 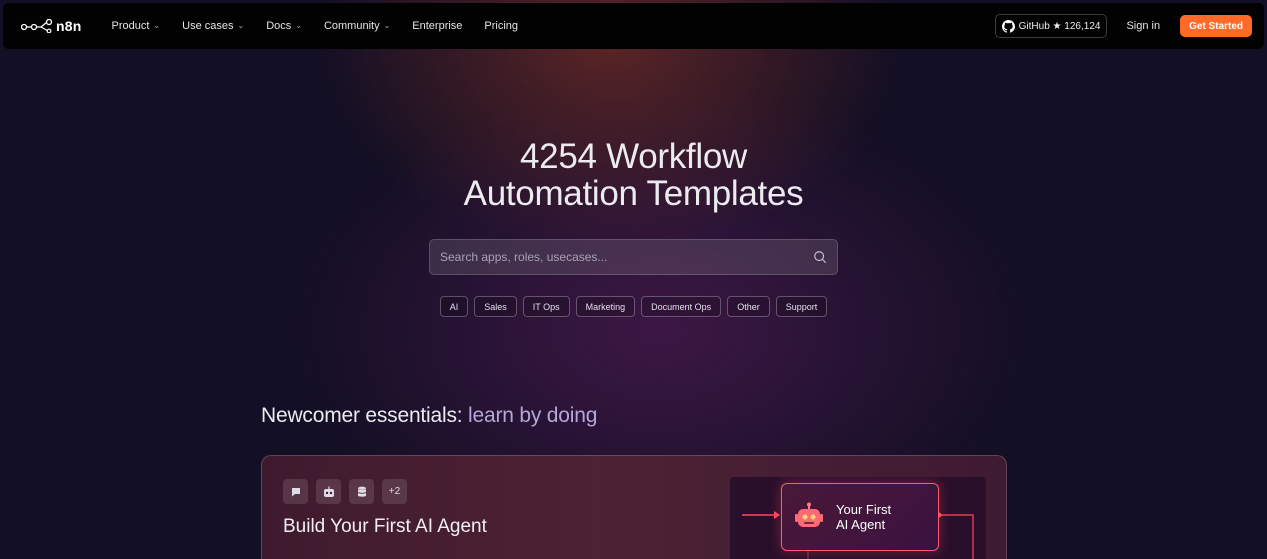 I want to click on title-line-2: Automation Templates, so click(x=633, y=193).